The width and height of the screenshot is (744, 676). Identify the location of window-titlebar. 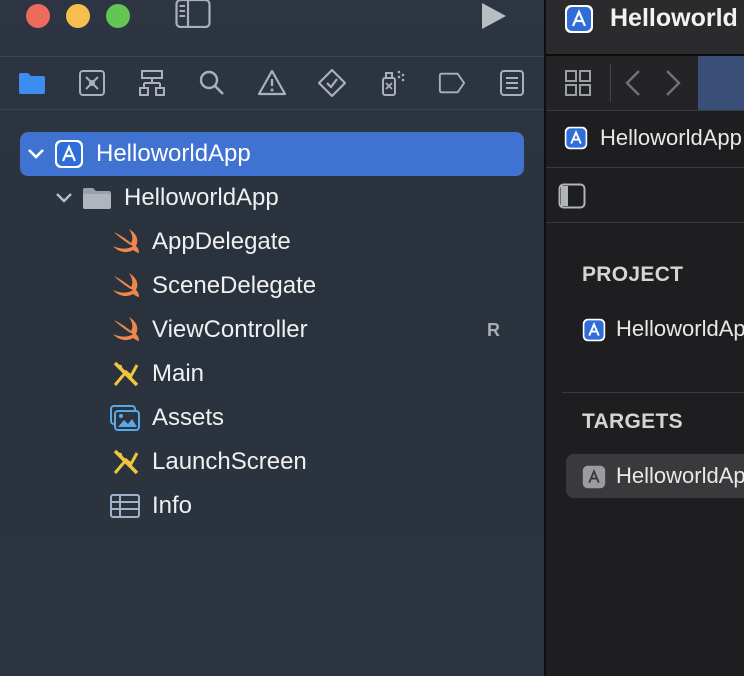
(272, 28).